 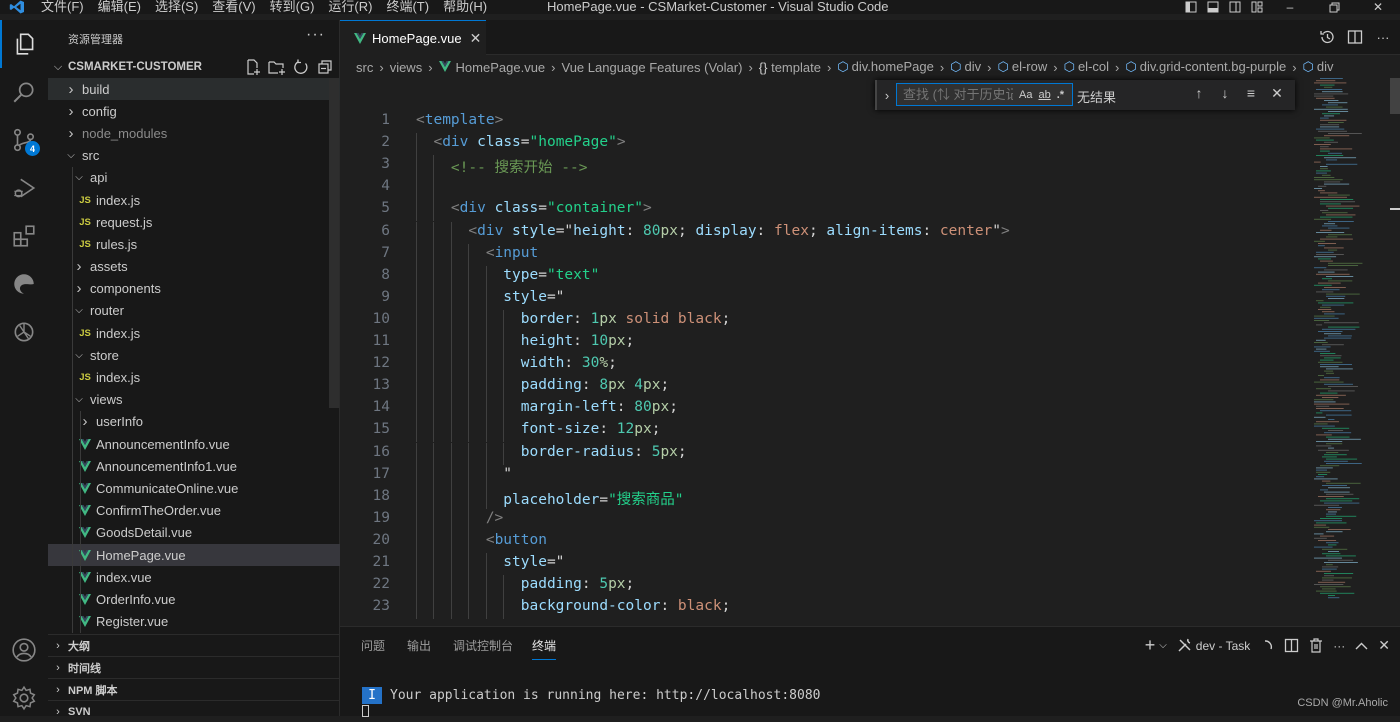 I want to click on next-match-icon: ↓, so click(x=1225, y=93).